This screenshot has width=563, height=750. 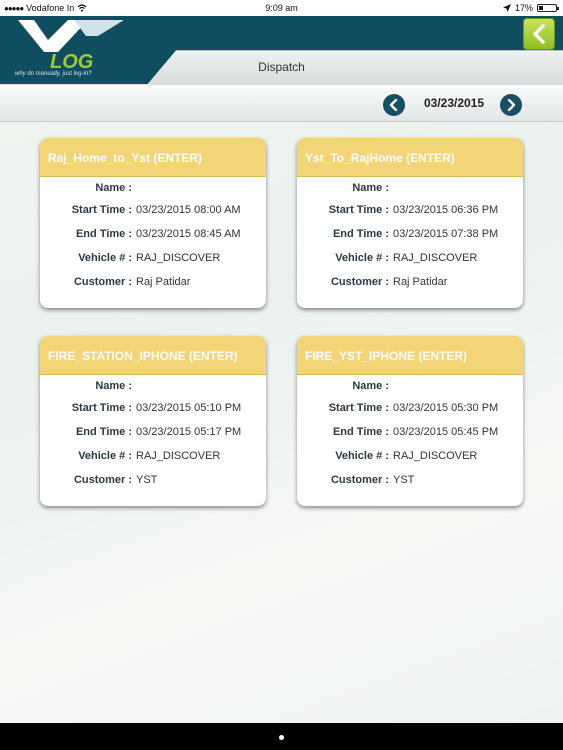 I want to click on start-time-value: 03/23/2015 08:00 AM, so click(x=188, y=210).